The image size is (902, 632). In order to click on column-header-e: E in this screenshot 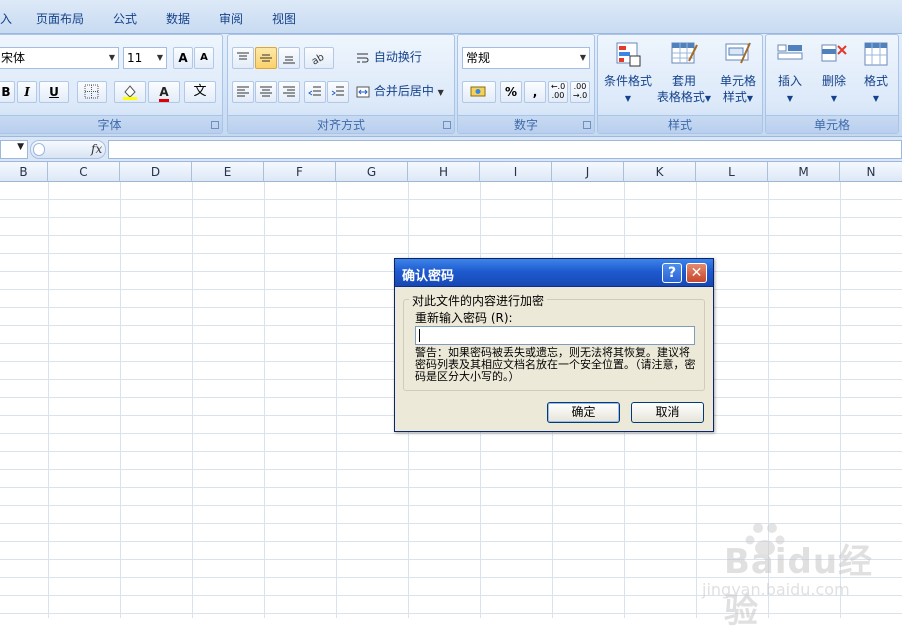, I will do `click(228, 172)`.